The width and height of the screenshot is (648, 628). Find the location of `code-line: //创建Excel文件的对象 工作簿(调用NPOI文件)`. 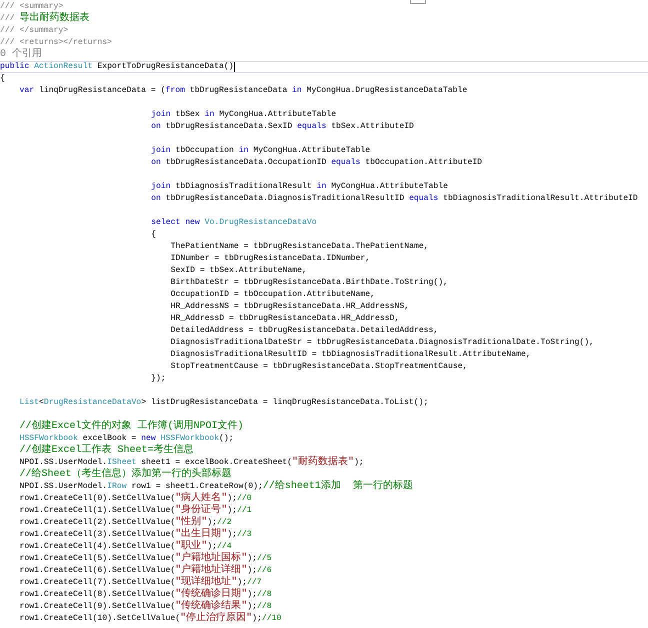

code-line: //创建Excel文件的对象 工作簿(调用NPOI文件) is located at coordinates (132, 427).